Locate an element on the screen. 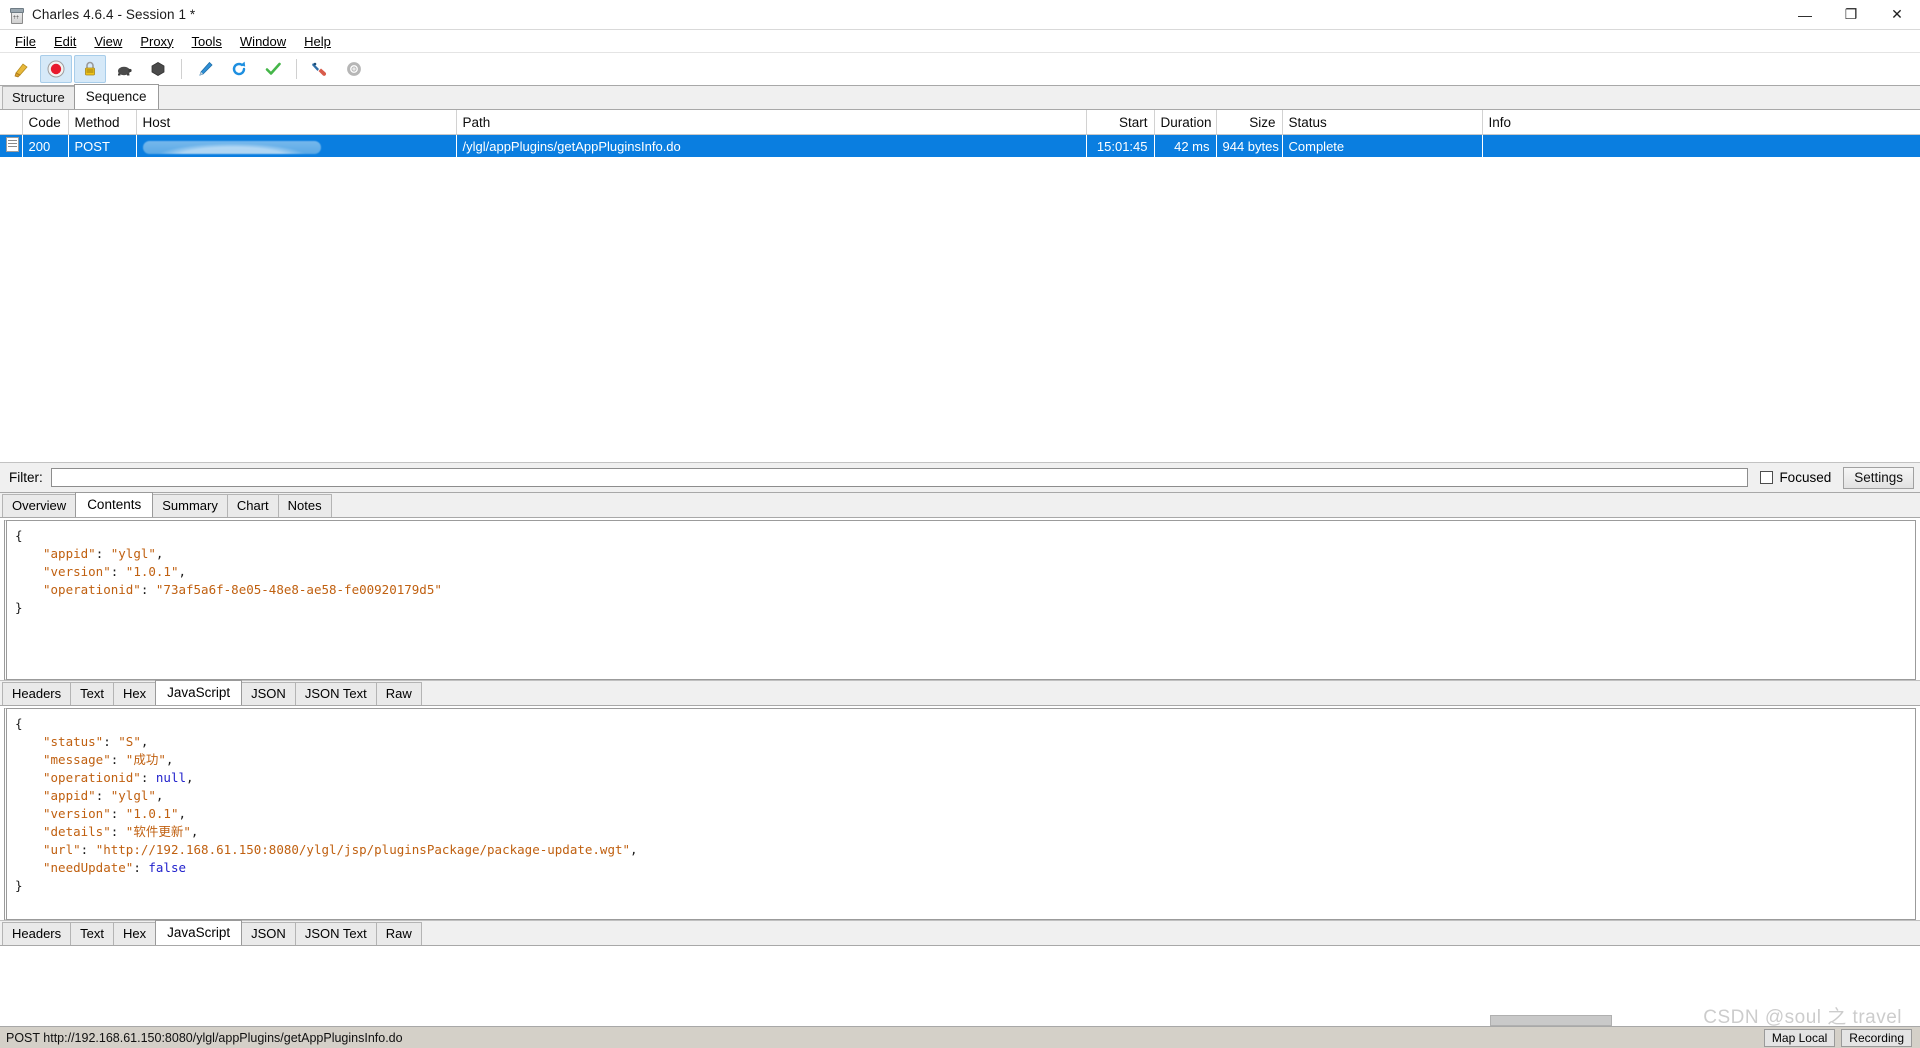  cell-start: 15:01:45 is located at coordinates (1120, 145).